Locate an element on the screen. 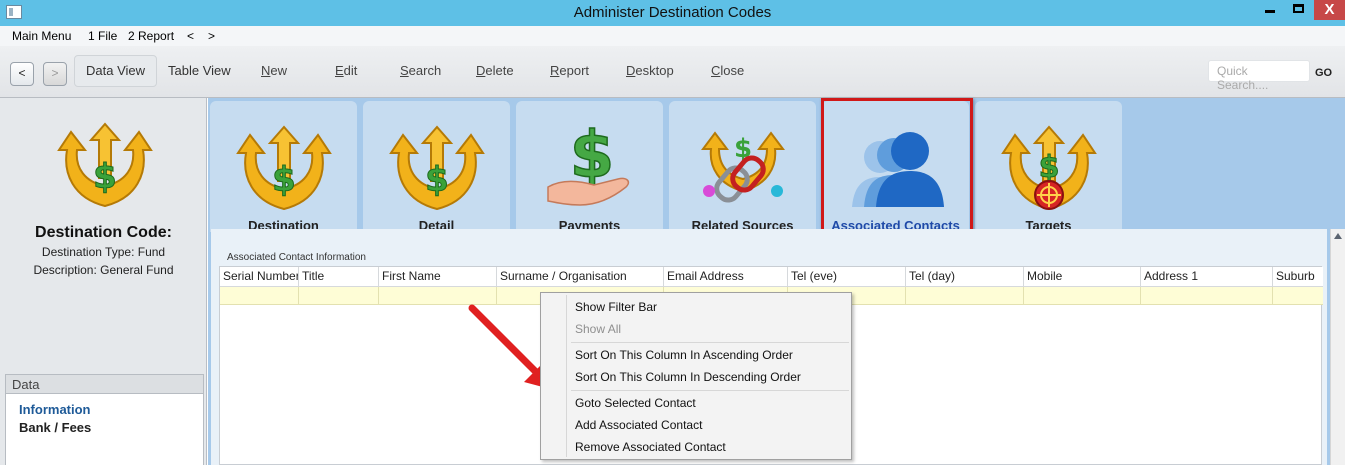 The image size is (1345, 465). data-view-button: Data View is located at coordinates (116, 71).